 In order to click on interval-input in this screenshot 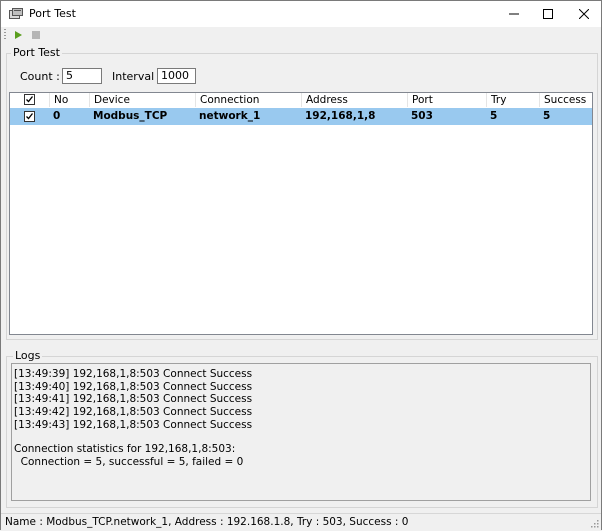, I will do `click(176, 76)`.